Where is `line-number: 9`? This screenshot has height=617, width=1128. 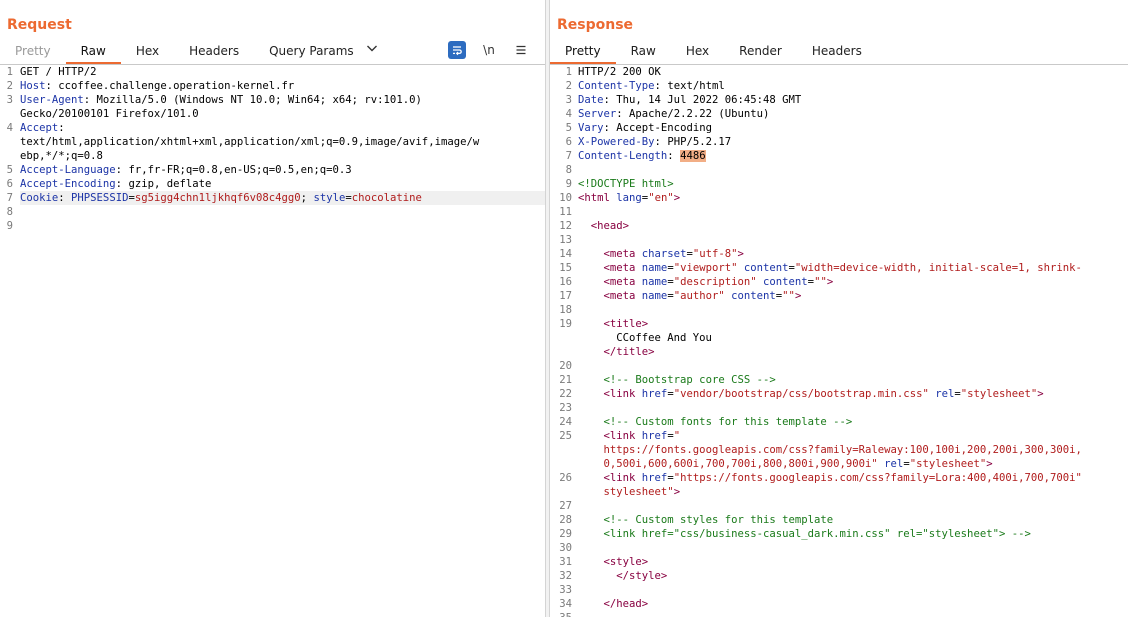 line-number: 9 is located at coordinates (9, 226).